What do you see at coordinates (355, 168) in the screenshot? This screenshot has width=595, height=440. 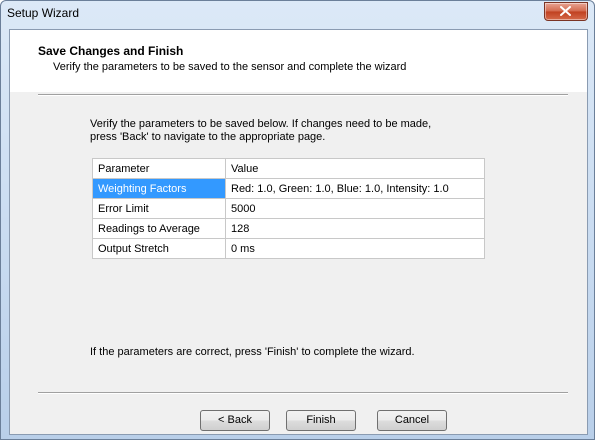 I see `column-header-value: Value` at bounding box center [355, 168].